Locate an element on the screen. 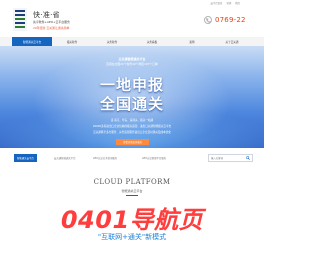 The image size is (320, 262). banner-subtitle: 应用在全国20个省份40个地区197个口岸 is located at coordinates (132, 64).